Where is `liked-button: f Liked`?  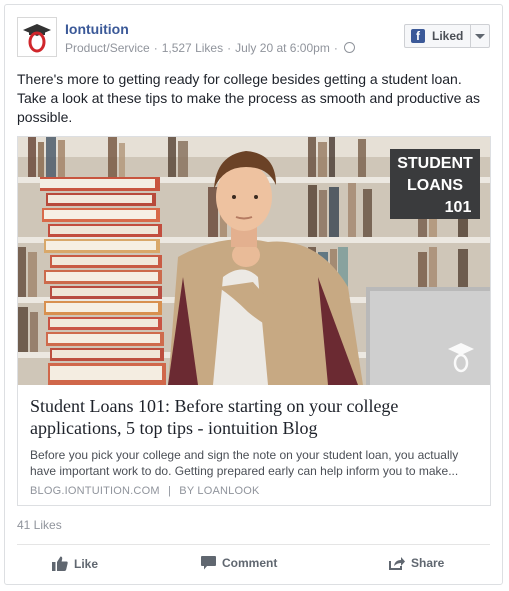 liked-button: f Liked is located at coordinates (447, 36).